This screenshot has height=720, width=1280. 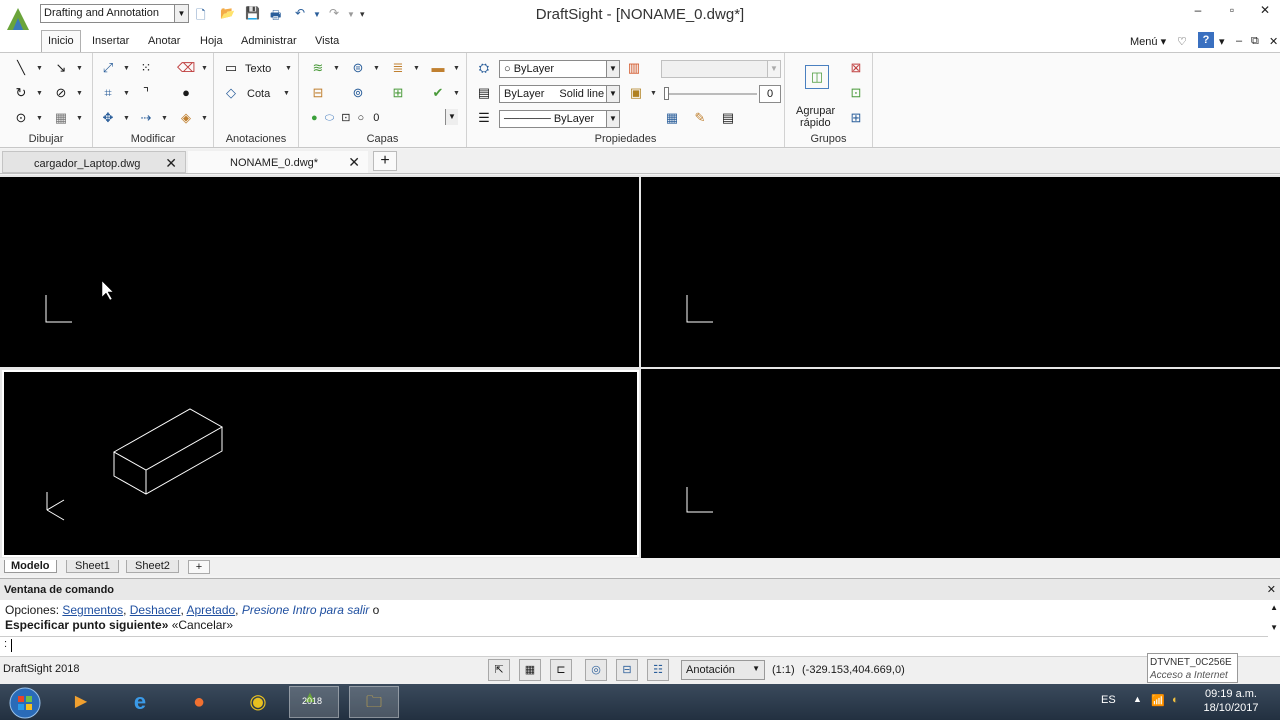 I want to click on viewport-top-left, so click(x=319, y=272).